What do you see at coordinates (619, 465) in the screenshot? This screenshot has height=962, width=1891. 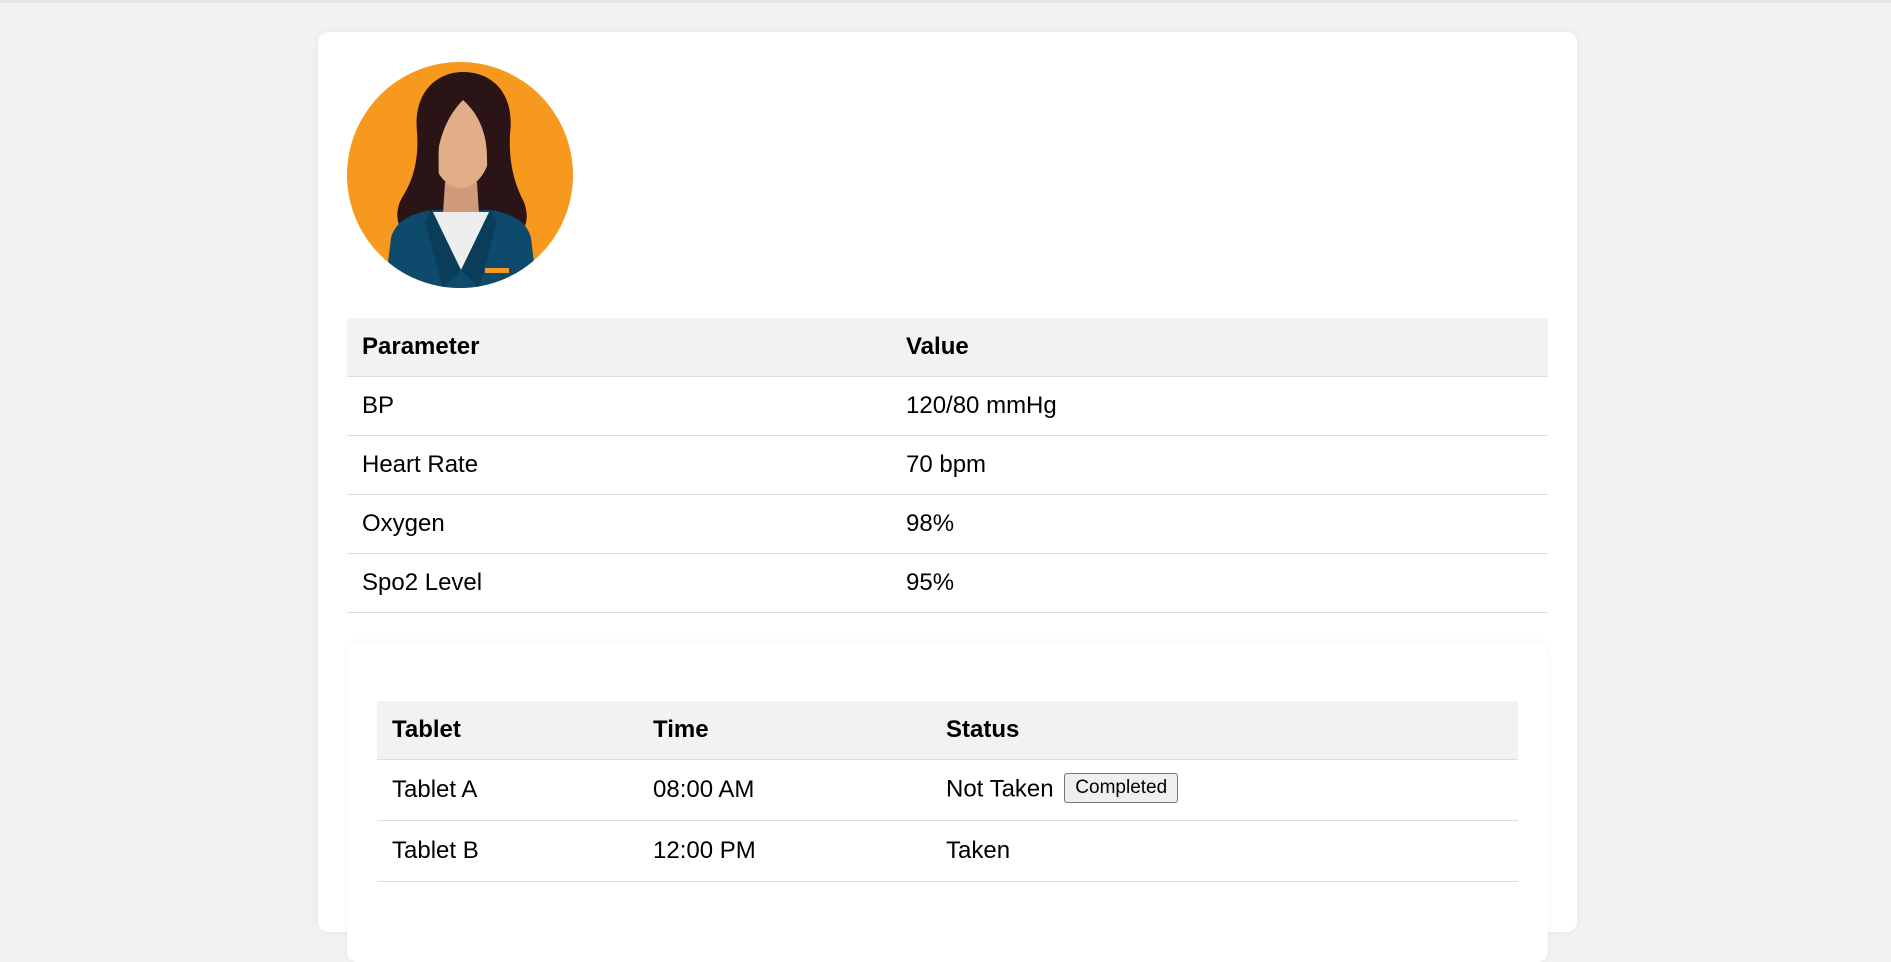 I see `parameter-cell: Heart Rate` at bounding box center [619, 465].